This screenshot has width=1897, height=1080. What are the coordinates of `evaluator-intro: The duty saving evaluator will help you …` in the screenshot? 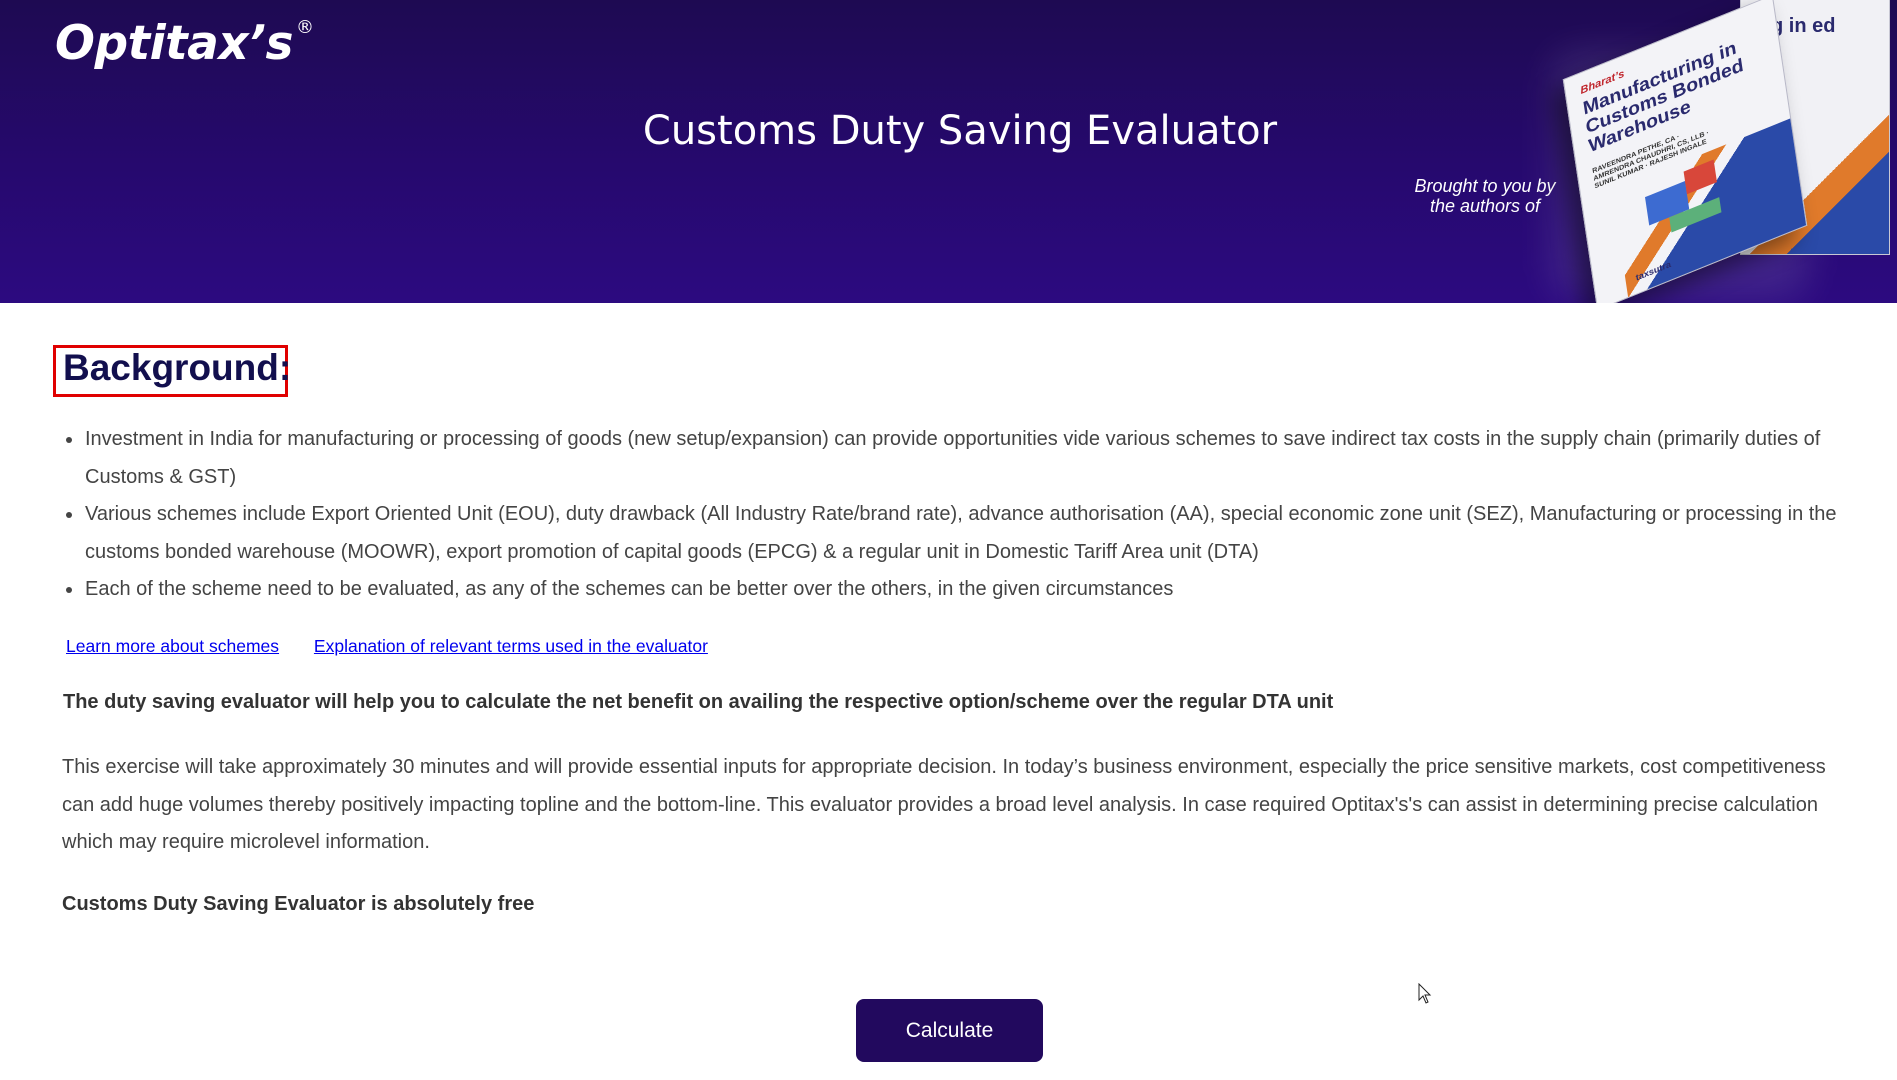 It's located at (698, 702).